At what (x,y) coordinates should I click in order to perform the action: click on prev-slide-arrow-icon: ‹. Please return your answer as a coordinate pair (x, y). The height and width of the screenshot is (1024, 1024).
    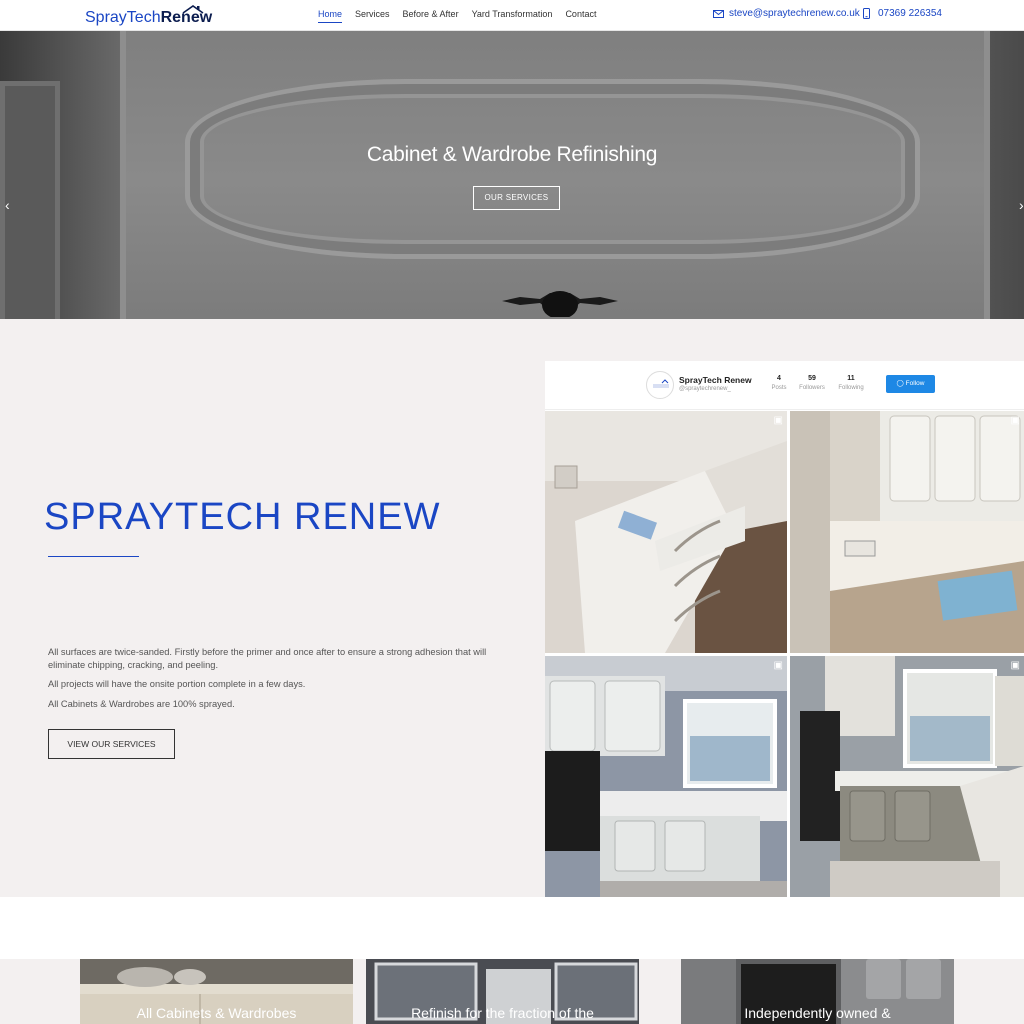
    Looking at the image, I should click on (7, 205).